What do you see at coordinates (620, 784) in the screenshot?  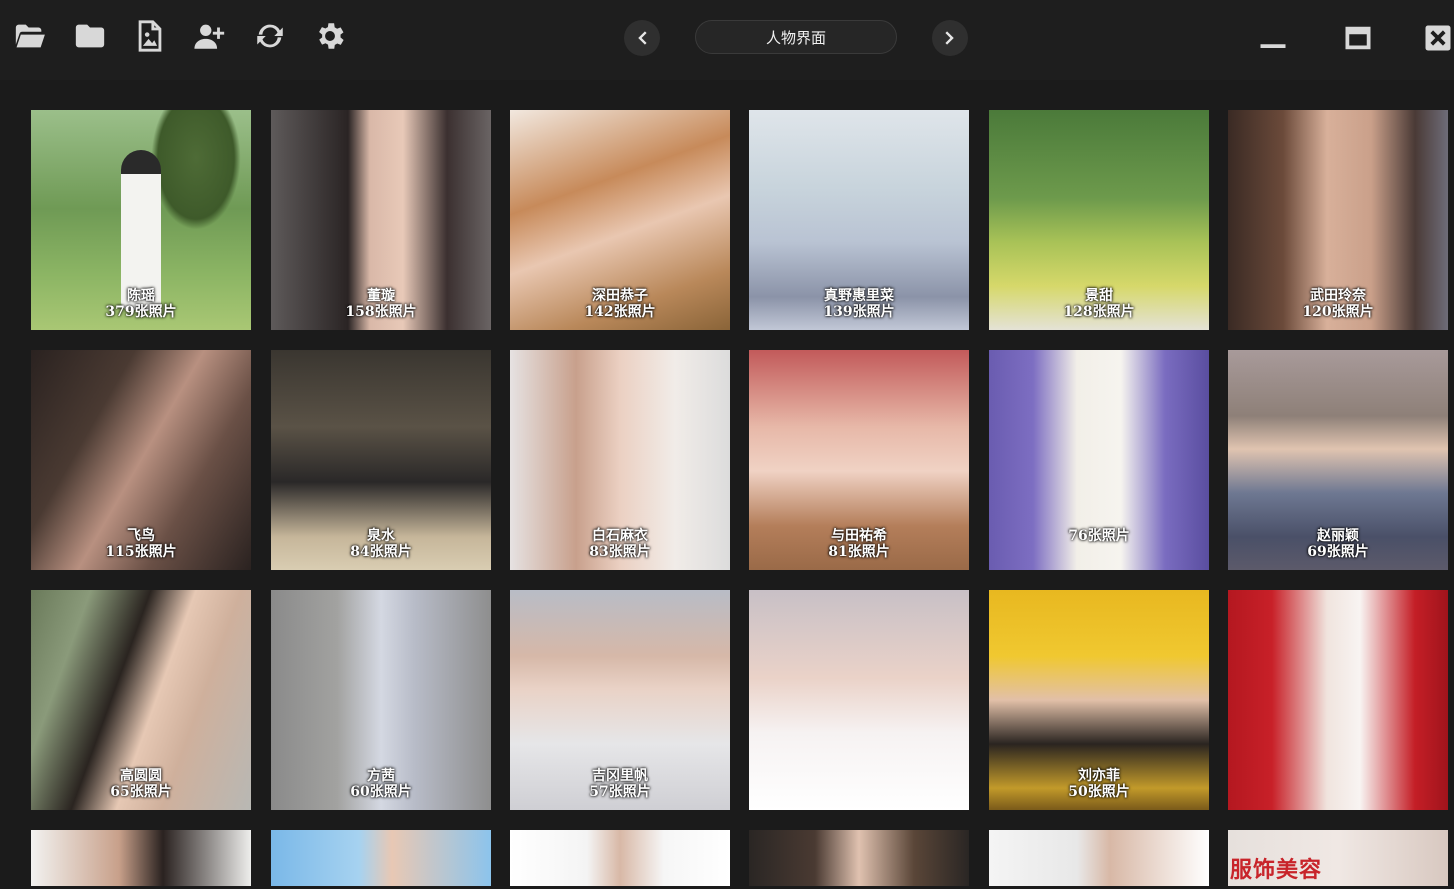 I see `person-label: 吉冈里帆 57张照片` at bounding box center [620, 784].